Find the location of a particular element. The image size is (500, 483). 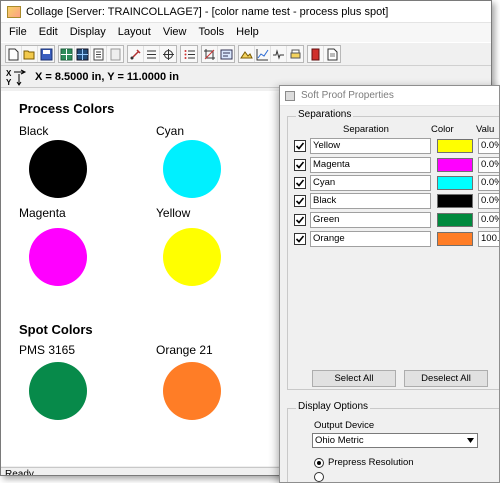

output-device-select: Ohio Metric is located at coordinates (395, 440).